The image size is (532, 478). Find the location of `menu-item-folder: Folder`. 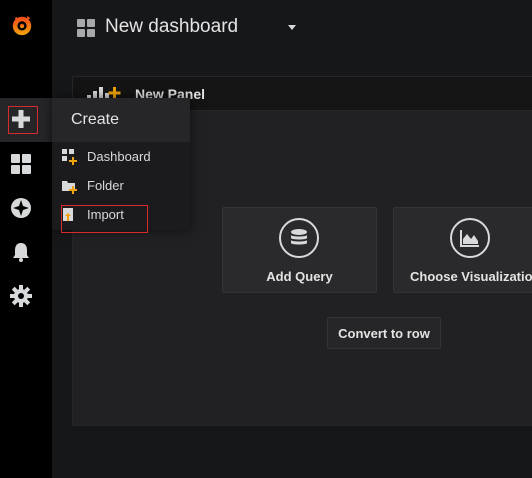

menu-item-folder: Folder is located at coordinates (122, 186).